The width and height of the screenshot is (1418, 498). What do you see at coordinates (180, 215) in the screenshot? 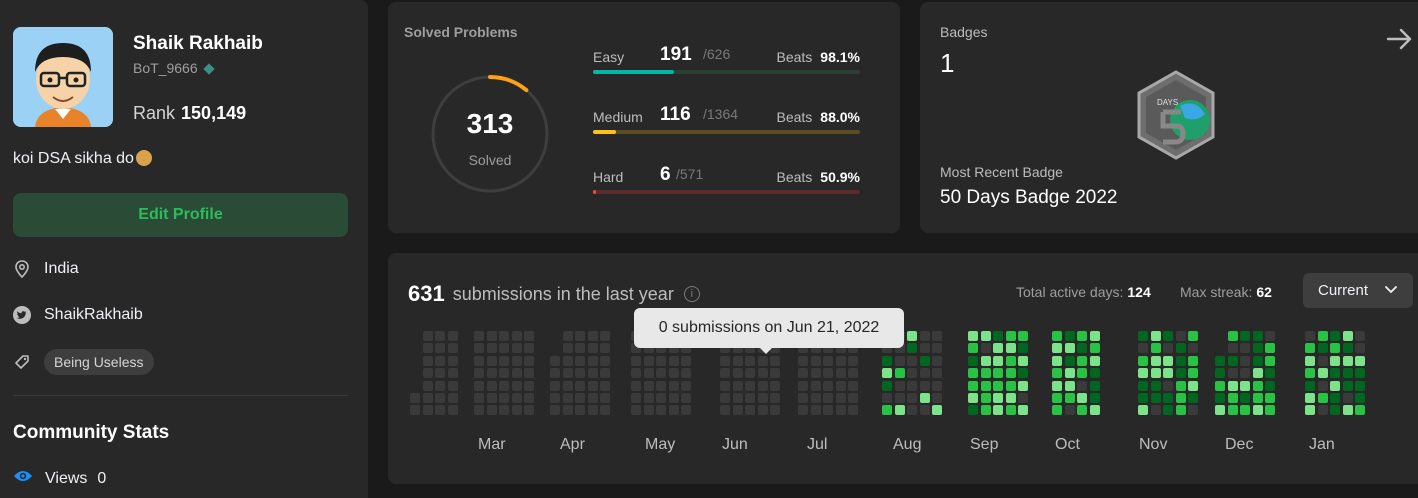
I see `edit-profile-button: Edit Profile` at bounding box center [180, 215].